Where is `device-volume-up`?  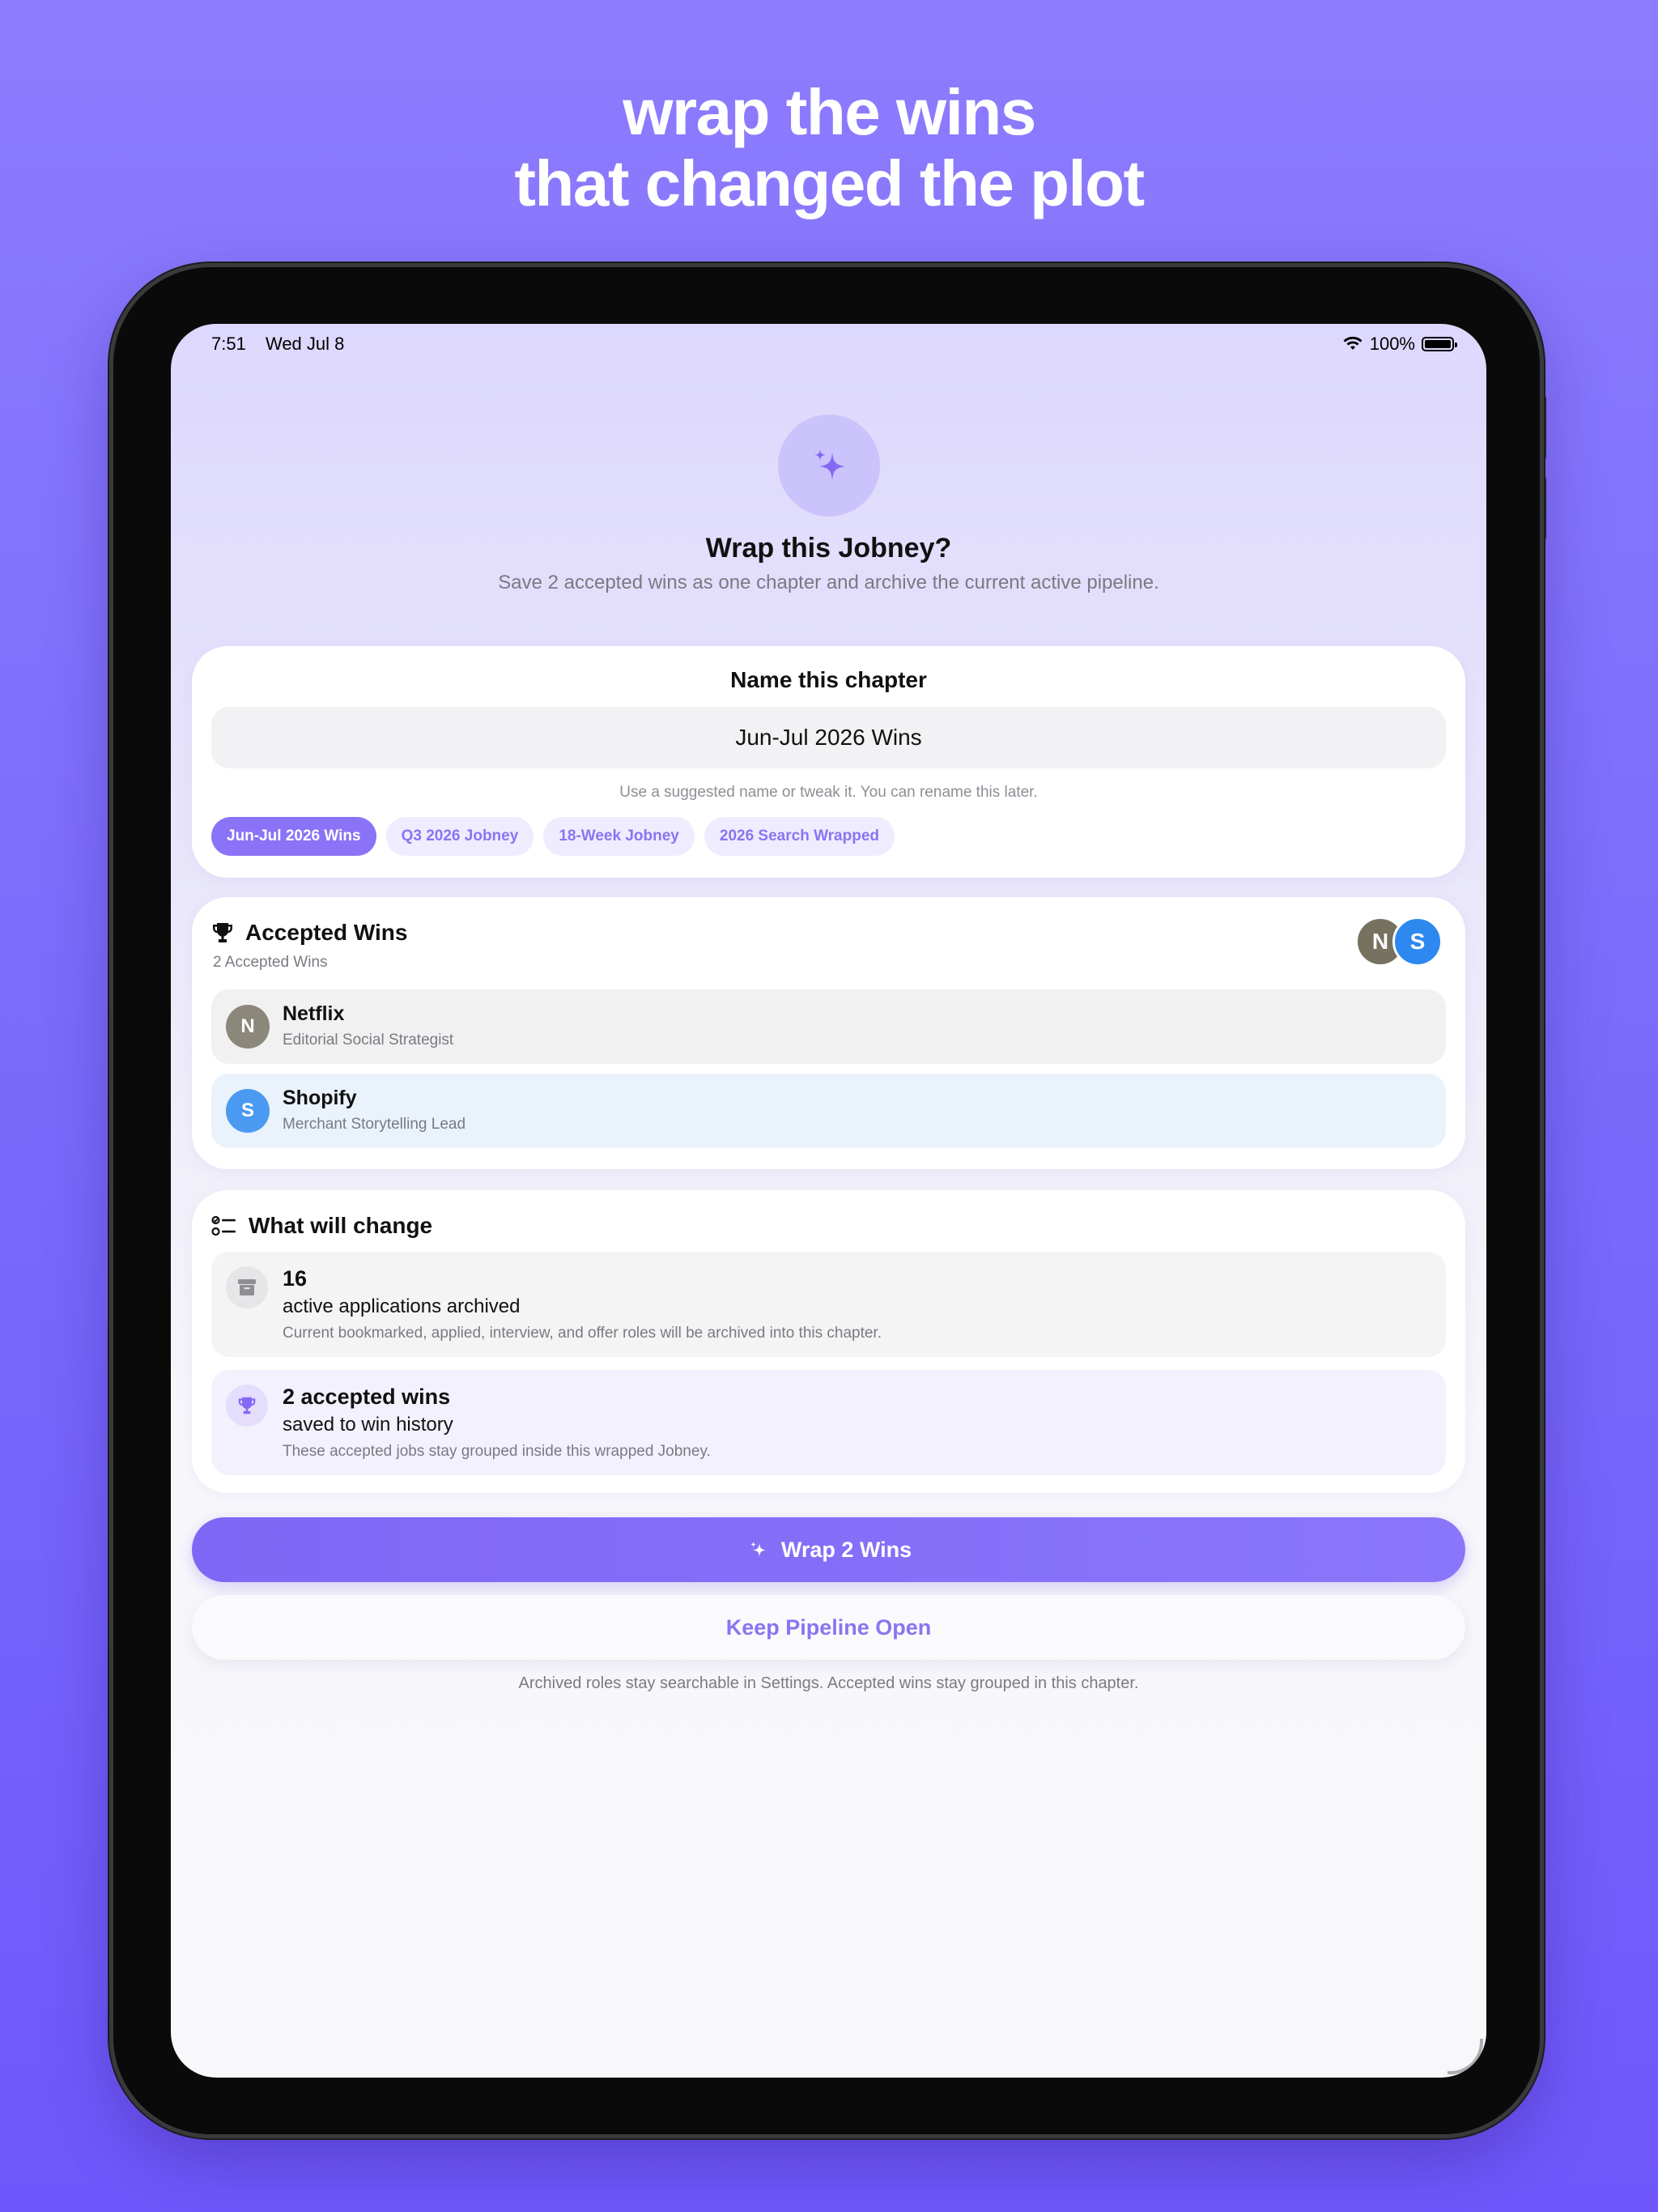
device-volume-up is located at coordinates (1543, 428).